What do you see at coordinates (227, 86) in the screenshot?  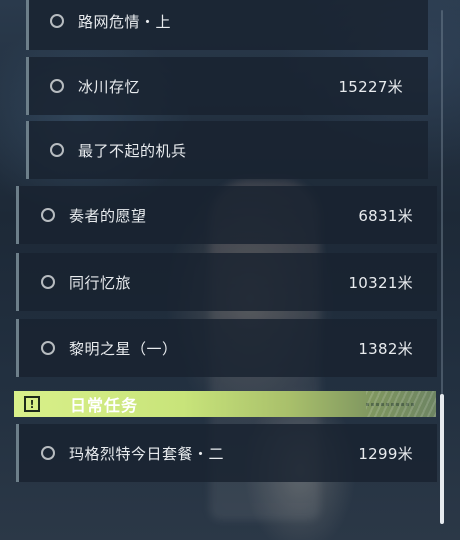 I see `quest-item: 冰川存忆 15227米` at bounding box center [227, 86].